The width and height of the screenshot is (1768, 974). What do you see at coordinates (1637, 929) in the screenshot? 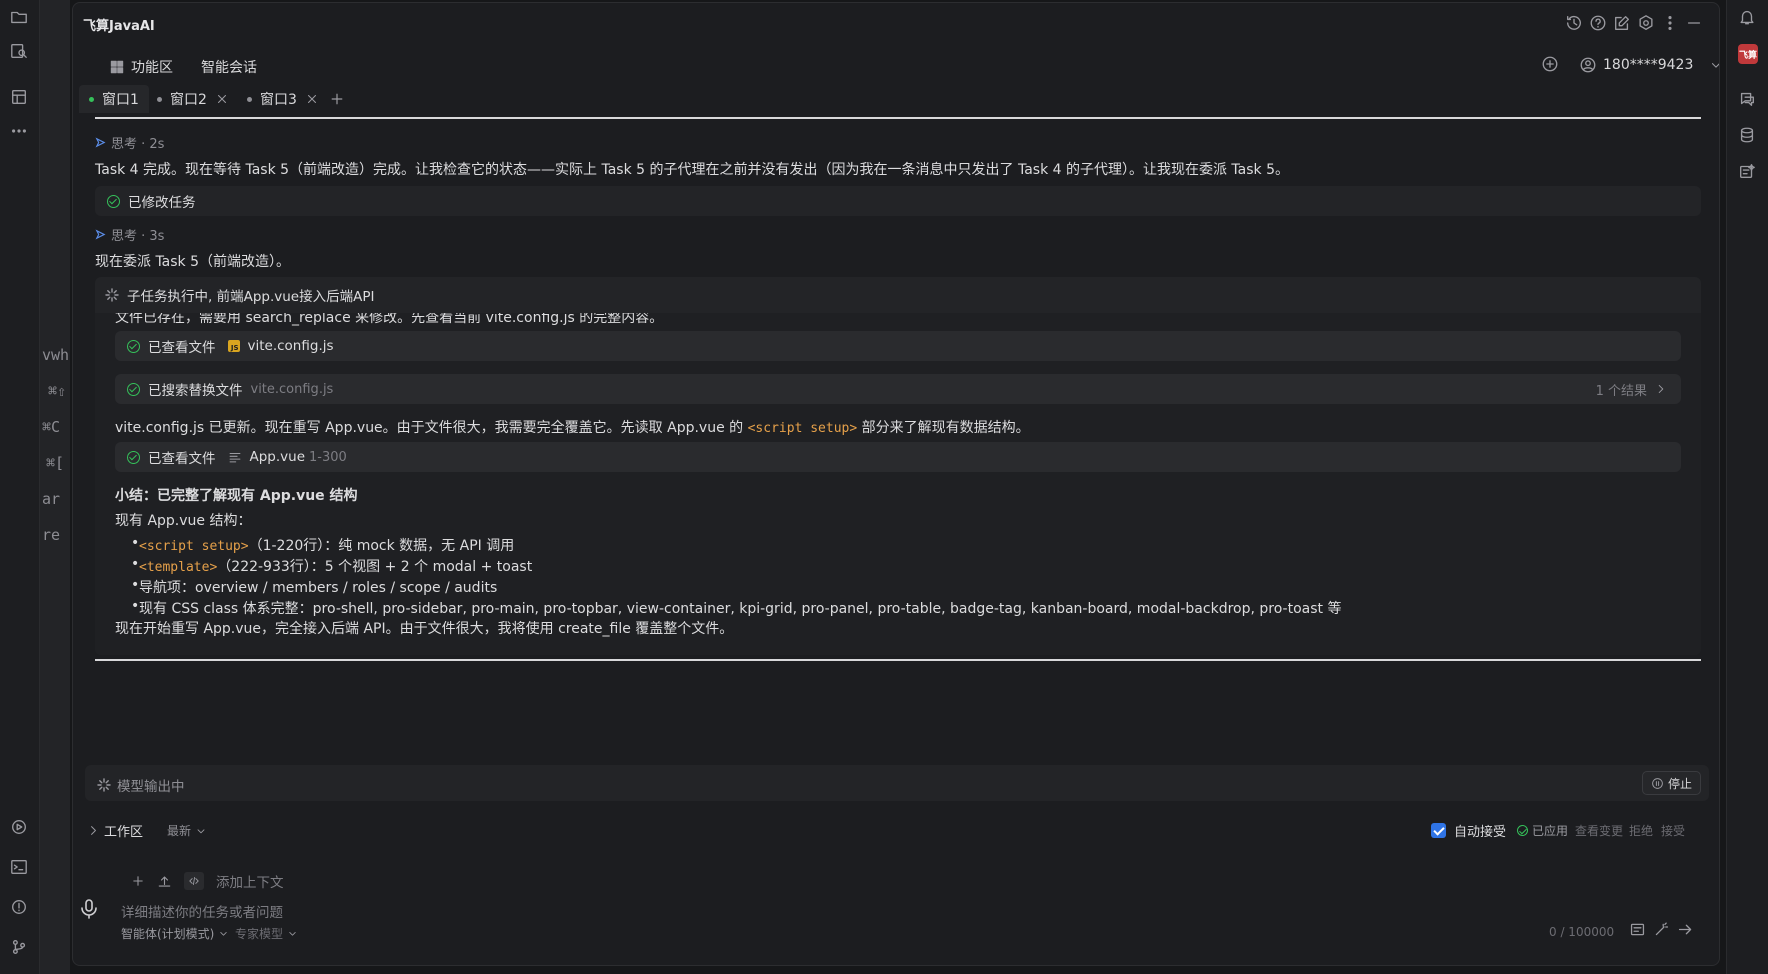
I see `format-icon` at bounding box center [1637, 929].